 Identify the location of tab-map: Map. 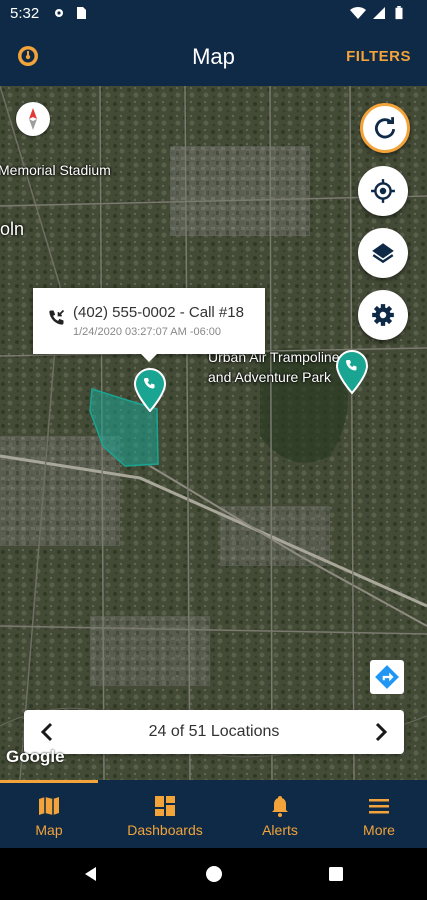
(49, 814).